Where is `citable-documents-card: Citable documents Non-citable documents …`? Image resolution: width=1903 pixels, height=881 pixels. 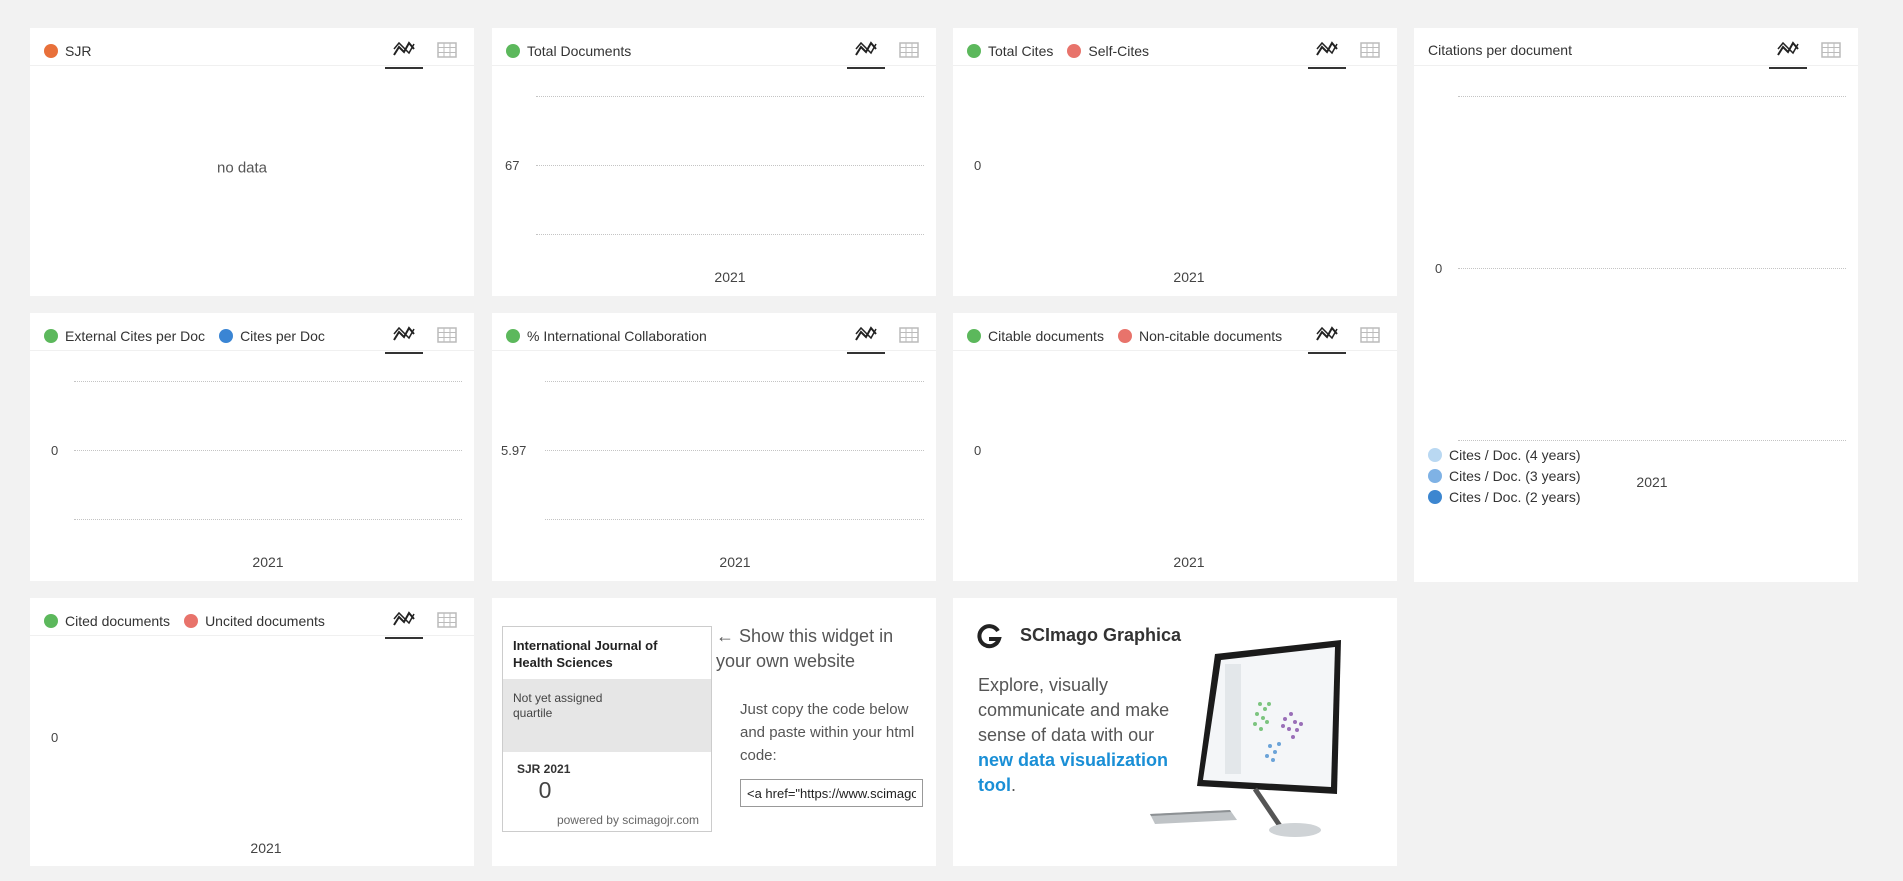
citable-documents-card: Citable documents Non-citable documents … is located at coordinates (1175, 447).